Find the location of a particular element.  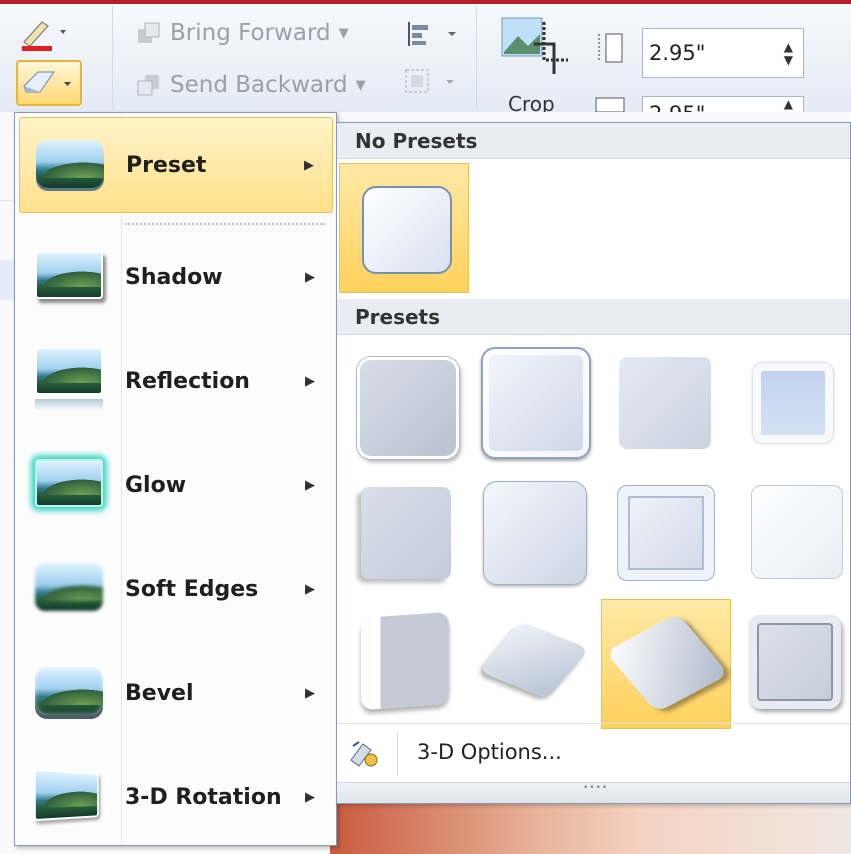

menu-item-reflection: Reflection ▶ is located at coordinates (176, 381).